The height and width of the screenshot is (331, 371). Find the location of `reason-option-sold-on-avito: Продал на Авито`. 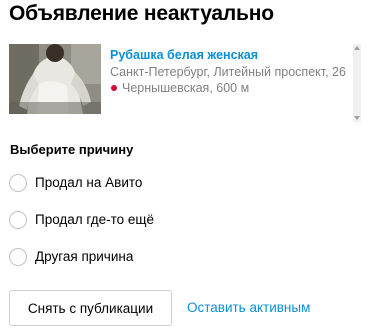

reason-option-sold-on-avito: Продал на Авито is located at coordinates (81, 183).